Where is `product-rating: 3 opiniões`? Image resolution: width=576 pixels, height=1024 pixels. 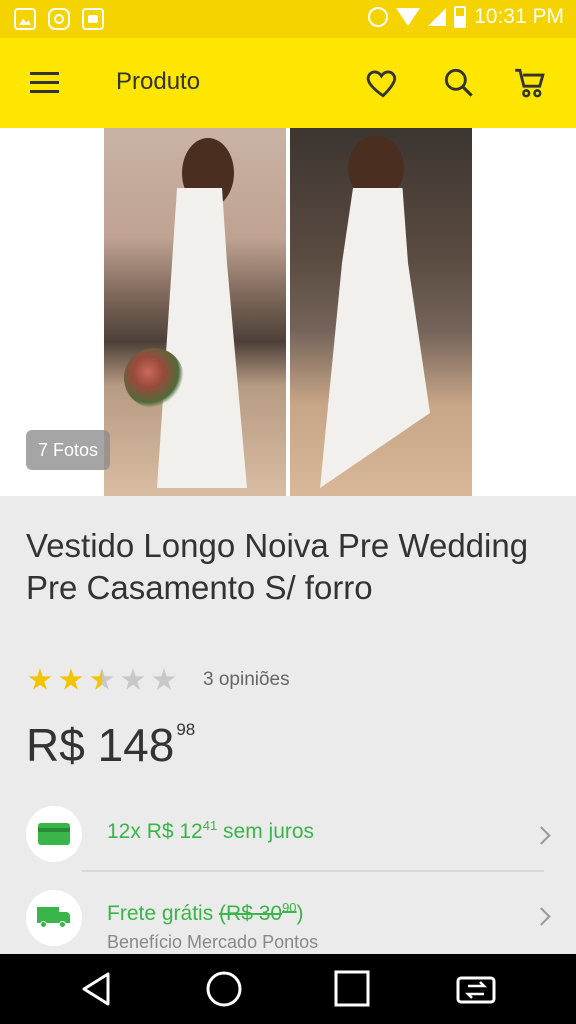 product-rating: 3 opiniões is located at coordinates (159, 680).